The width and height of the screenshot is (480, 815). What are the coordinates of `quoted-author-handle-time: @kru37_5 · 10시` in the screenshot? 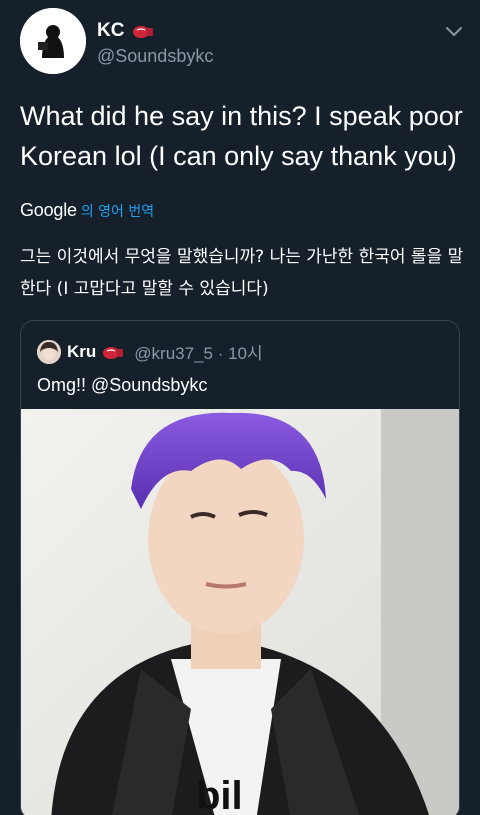 It's located at (198, 353).